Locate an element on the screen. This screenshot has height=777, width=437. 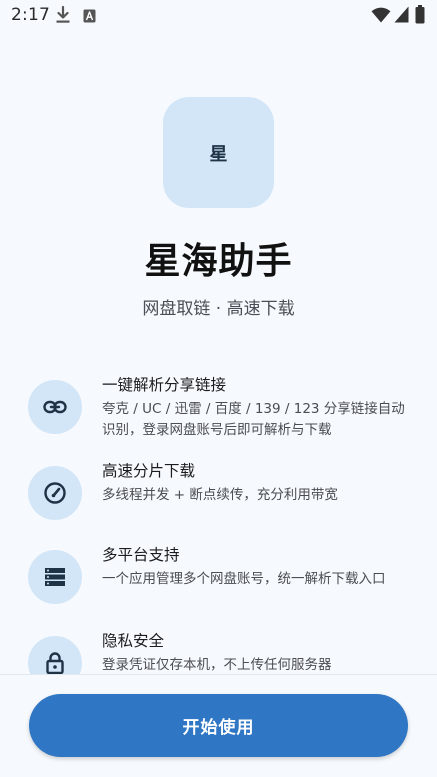
wifi-icon is located at coordinates (381, 17).